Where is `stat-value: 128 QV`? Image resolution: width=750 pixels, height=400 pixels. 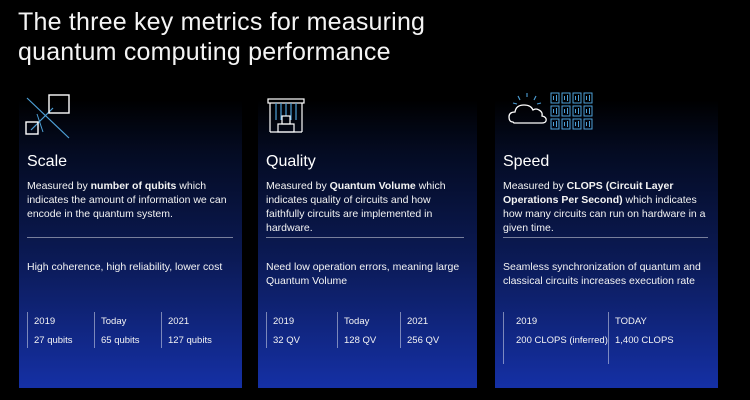
stat-value: 128 QV is located at coordinates (360, 340).